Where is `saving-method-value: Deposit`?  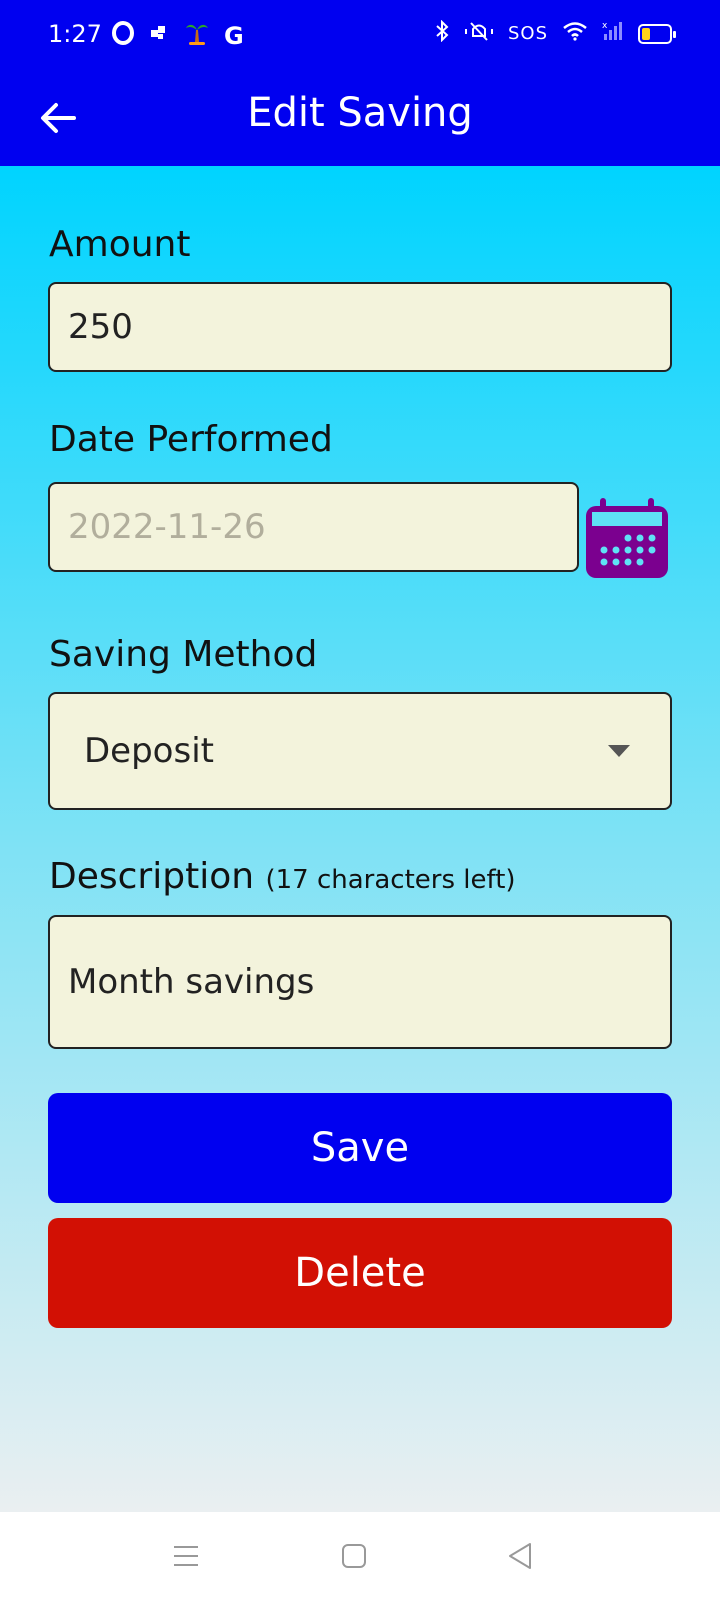 saving-method-value: Deposit is located at coordinates (149, 751).